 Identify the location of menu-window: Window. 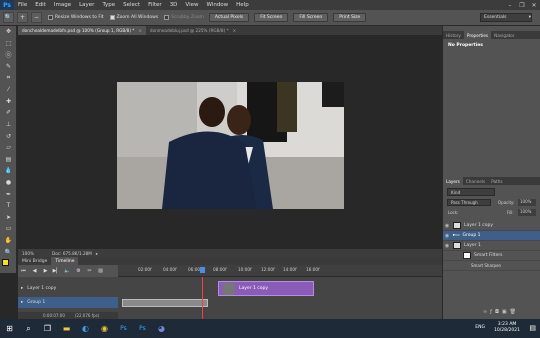
(217, 5).